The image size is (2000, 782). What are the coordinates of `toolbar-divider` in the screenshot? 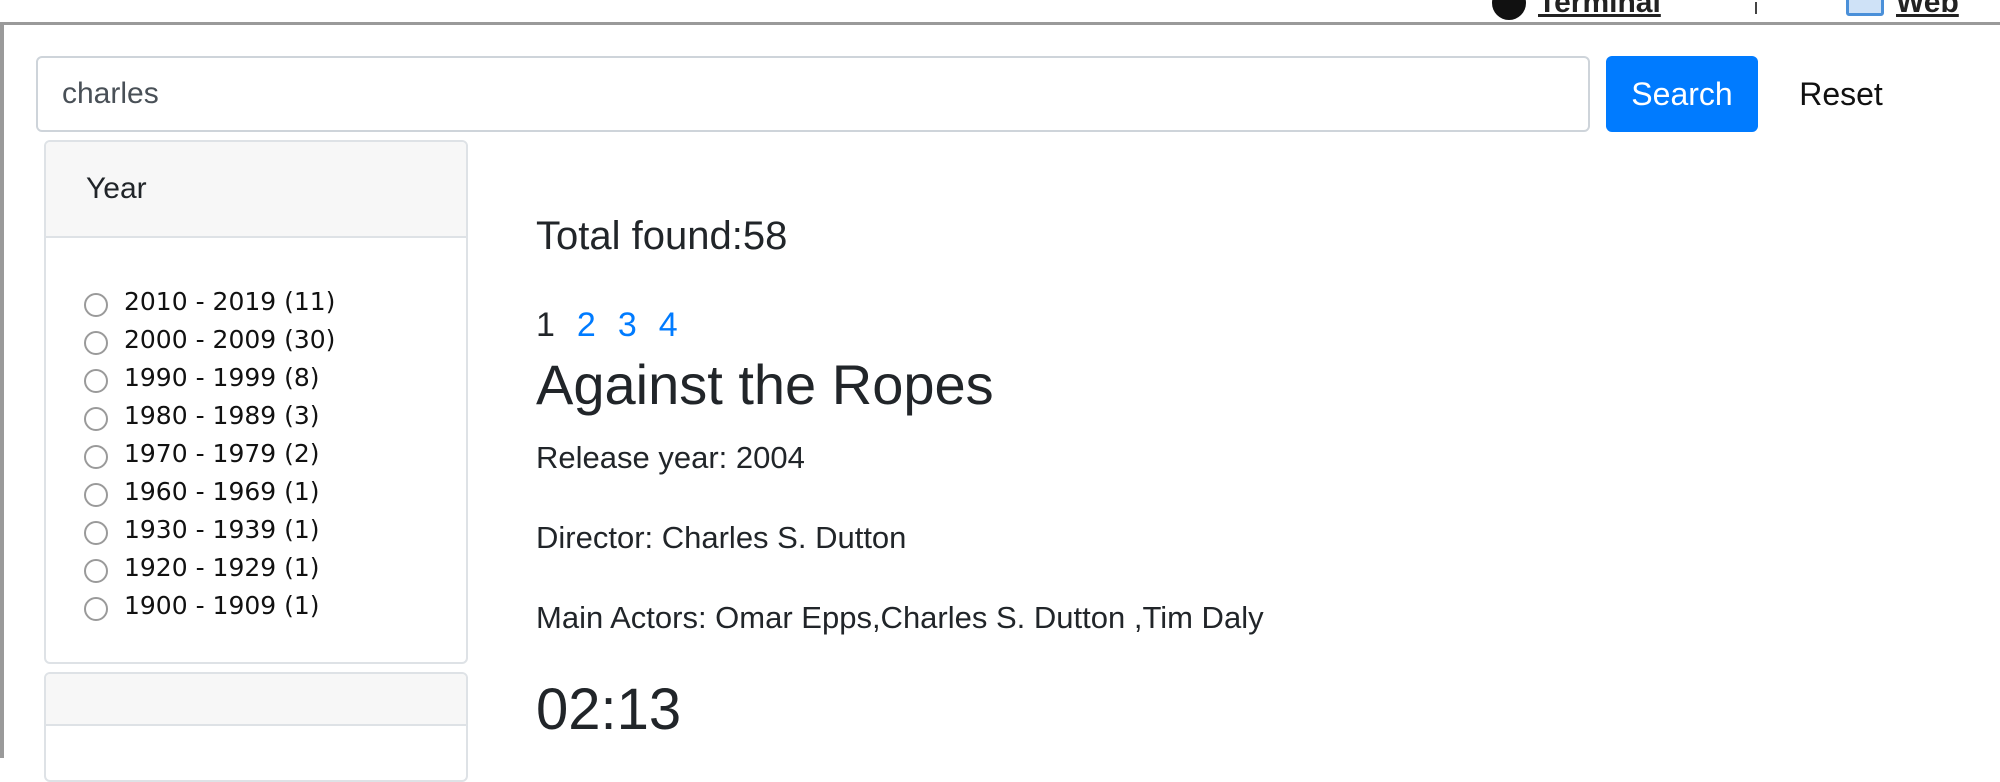 It's located at (1756, 8).